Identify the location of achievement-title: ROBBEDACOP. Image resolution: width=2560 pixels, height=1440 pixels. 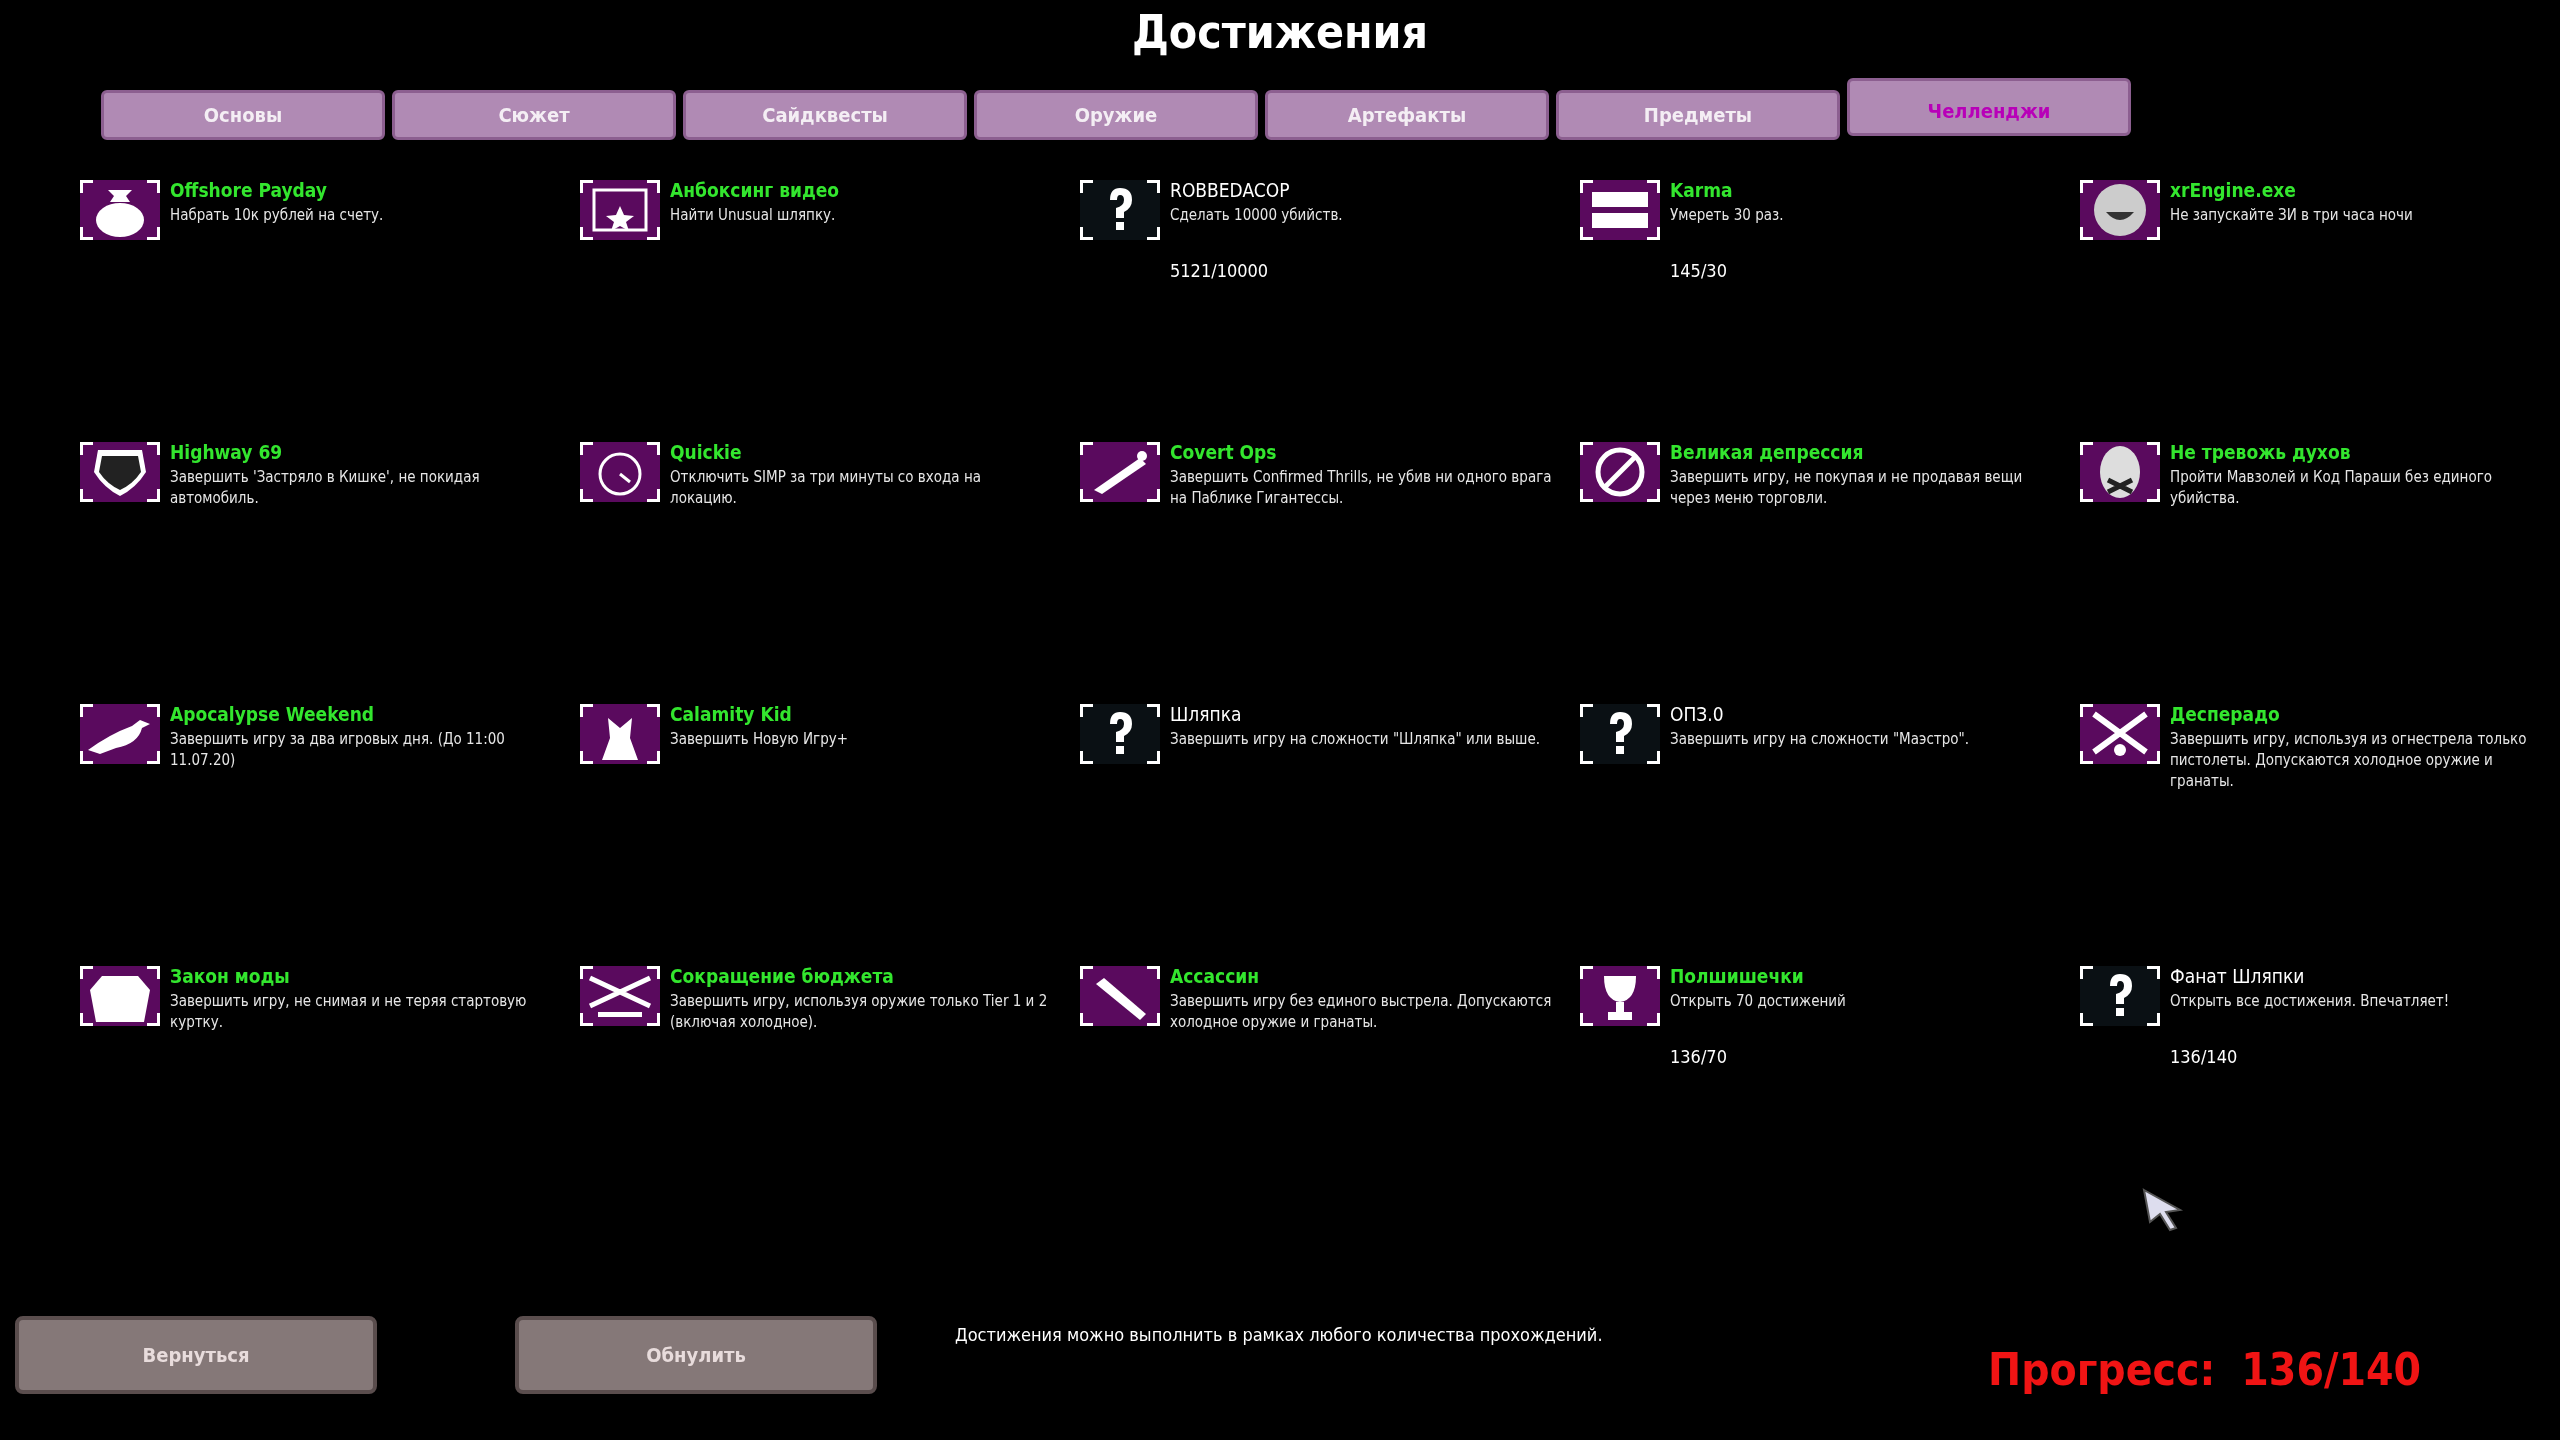
(1230, 190).